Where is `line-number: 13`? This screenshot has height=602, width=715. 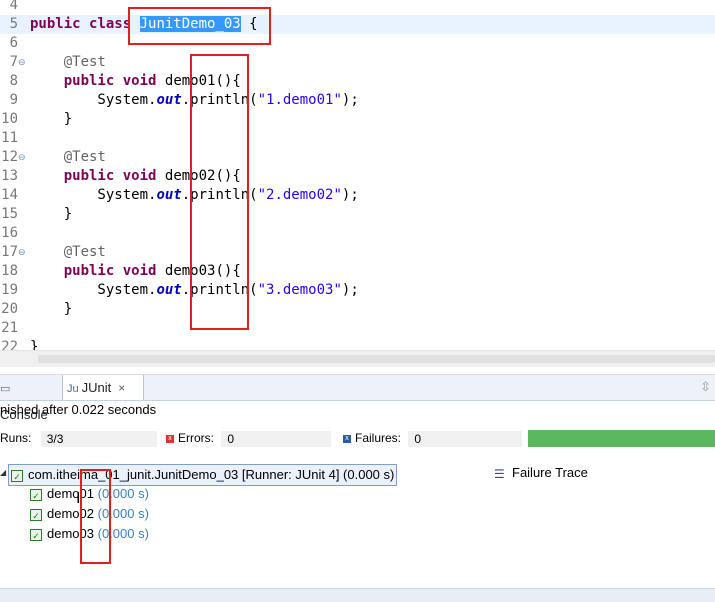 line-number: 13 is located at coordinates (9, 176).